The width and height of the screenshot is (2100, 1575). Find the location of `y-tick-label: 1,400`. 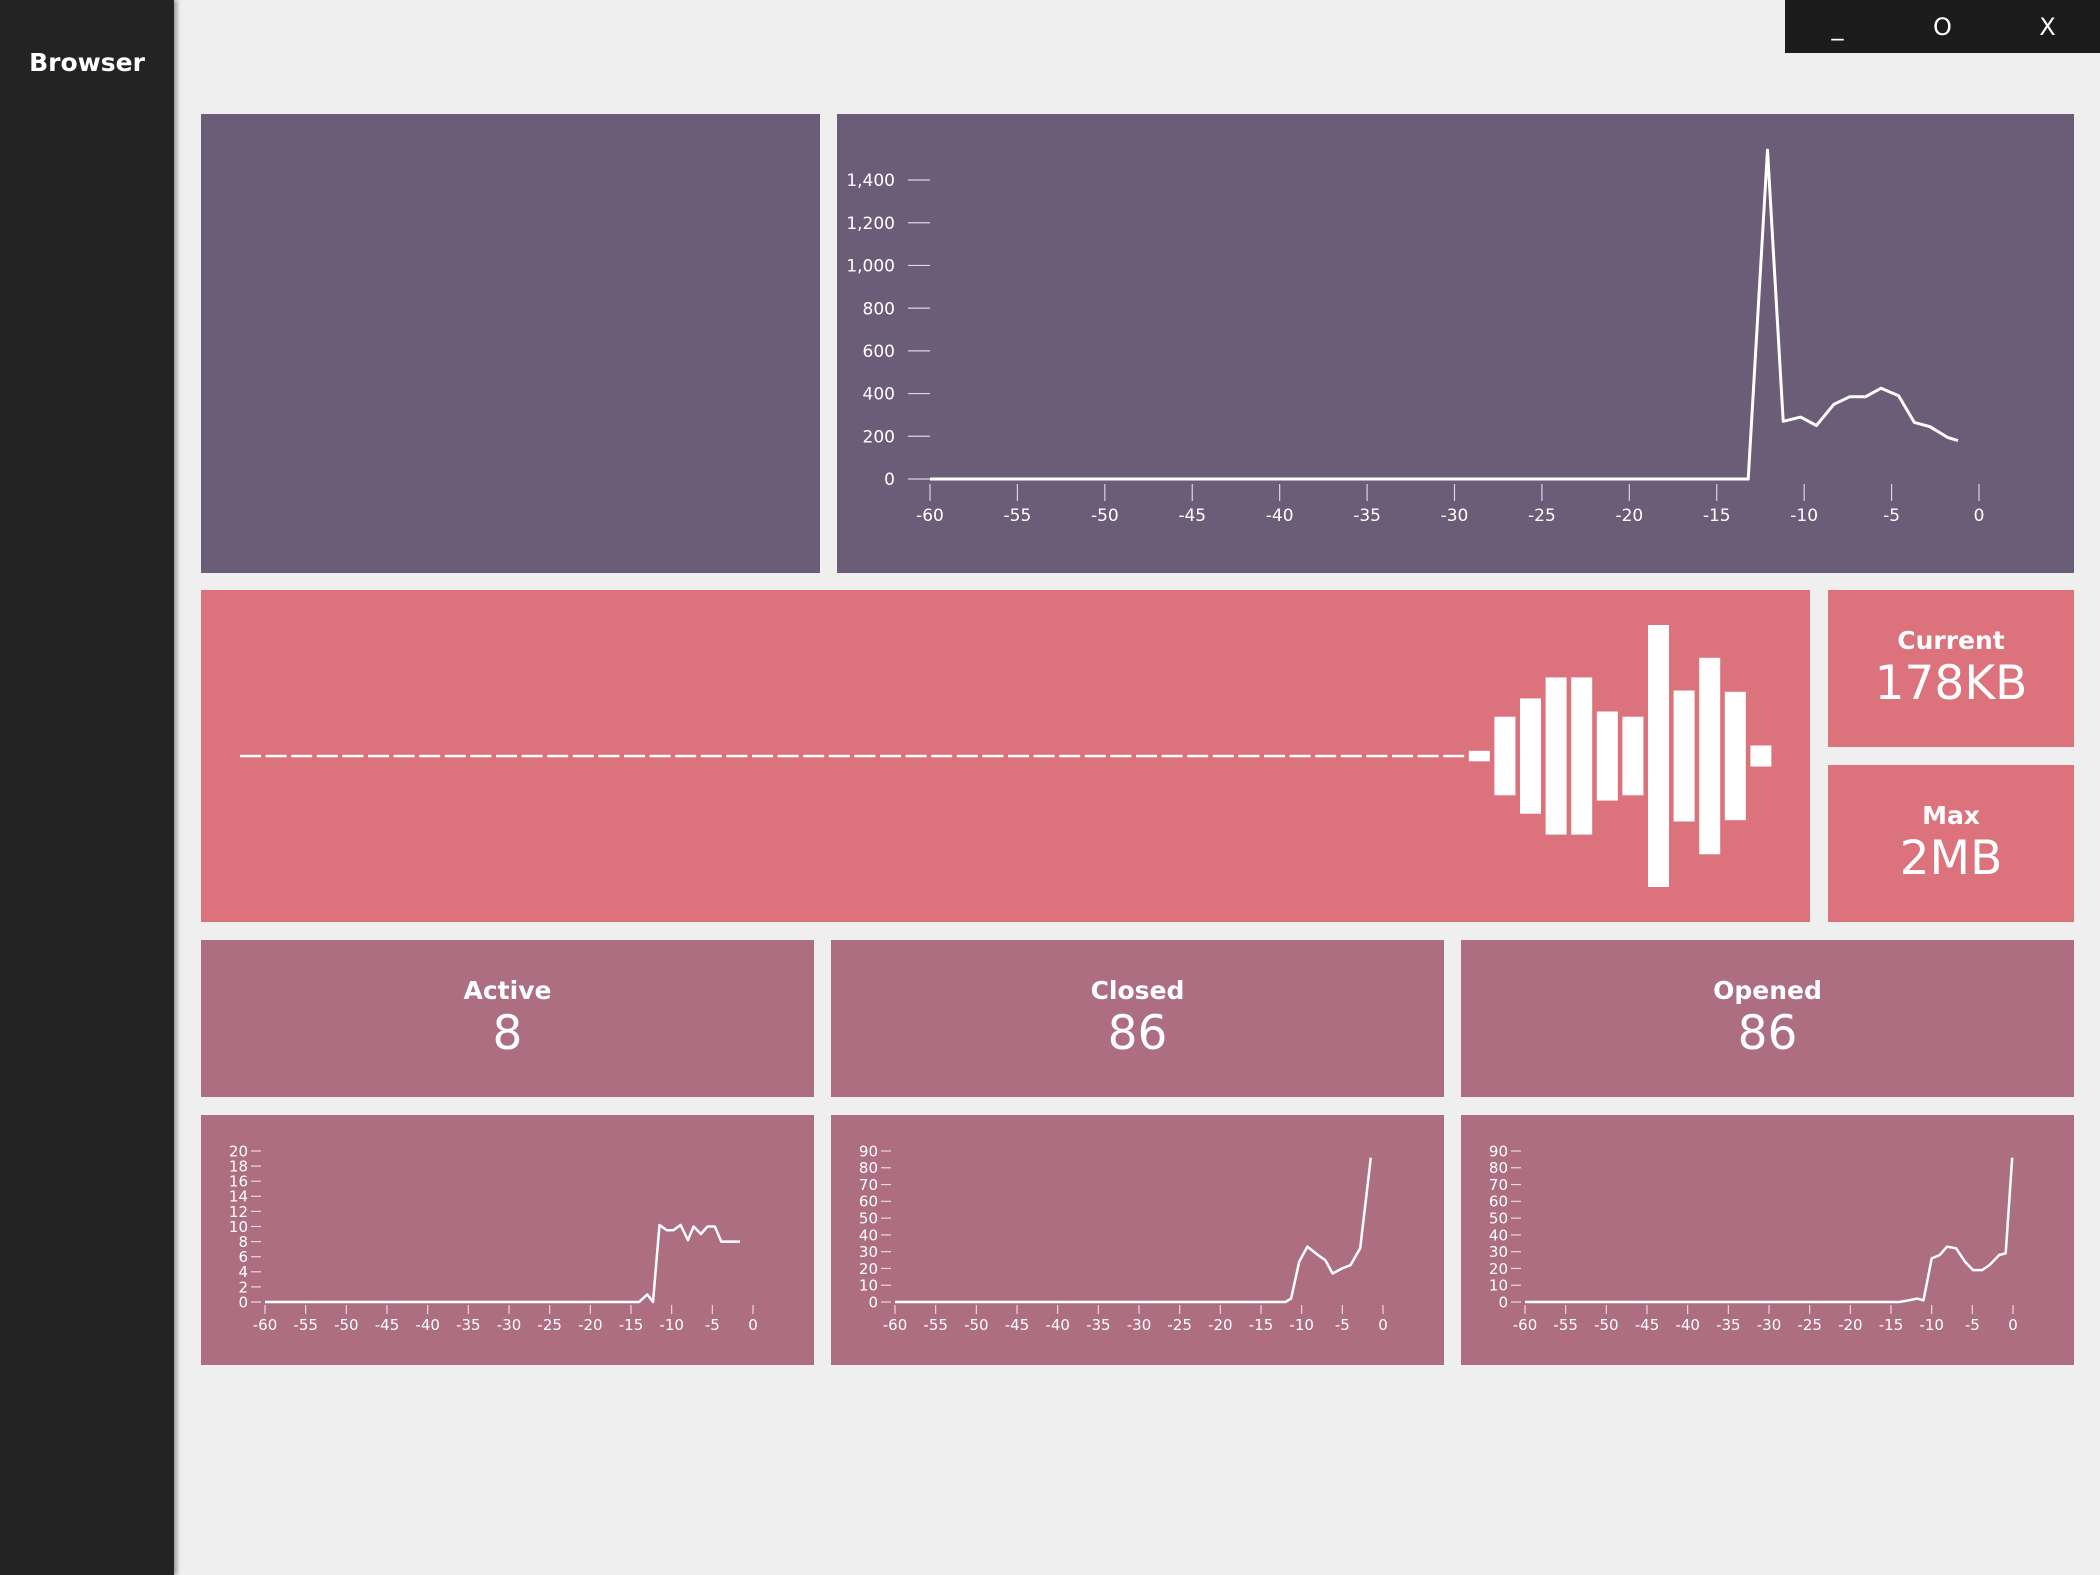

y-tick-label: 1,400 is located at coordinates (870, 181).